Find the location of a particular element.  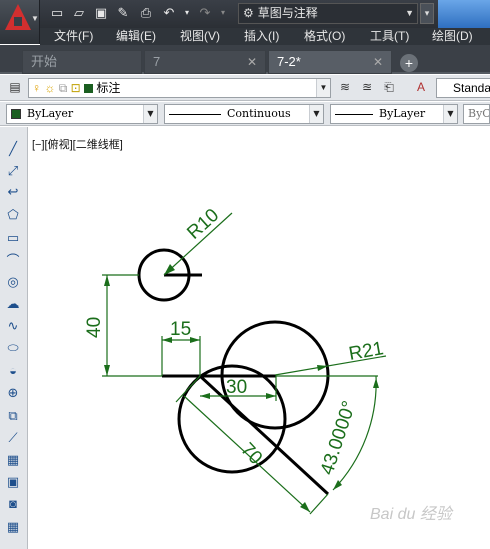

dim-r10-text: R10 is located at coordinates (203, 224).